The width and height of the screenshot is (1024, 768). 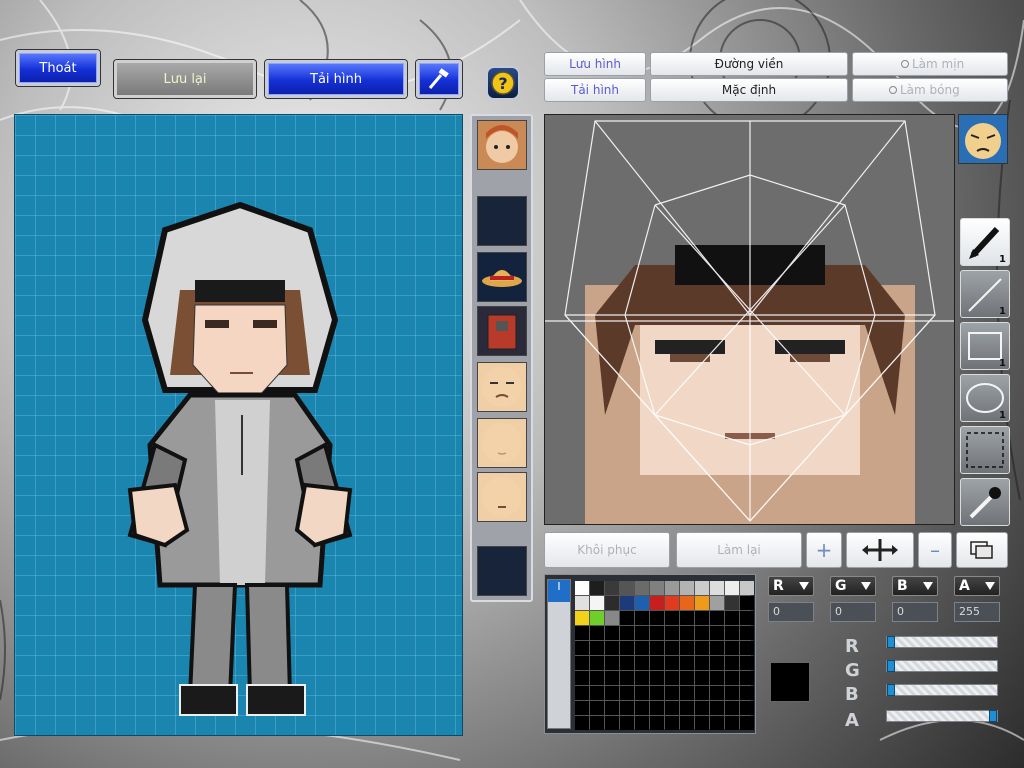 What do you see at coordinates (985, 398) in the screenshot?
I see `ellipse-tool: 1` at bounding box center [985, 398].